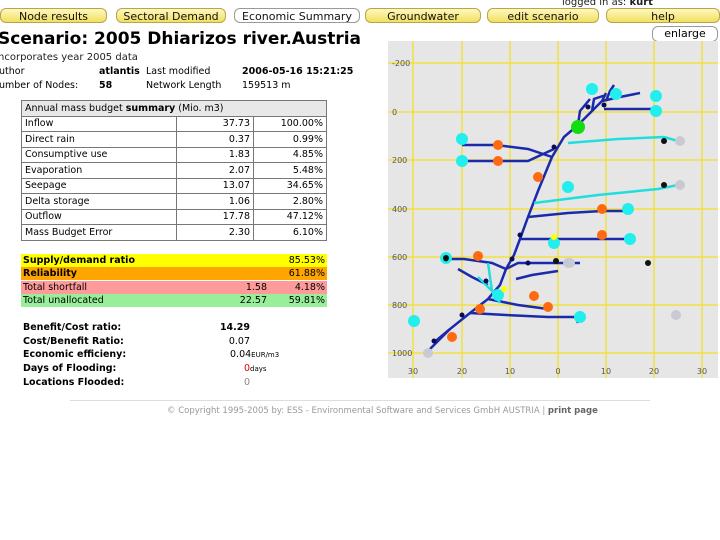 The width and height of the screenshot is (720, 540). I want to click on ratio-value: 22.57, so click(253, 300).